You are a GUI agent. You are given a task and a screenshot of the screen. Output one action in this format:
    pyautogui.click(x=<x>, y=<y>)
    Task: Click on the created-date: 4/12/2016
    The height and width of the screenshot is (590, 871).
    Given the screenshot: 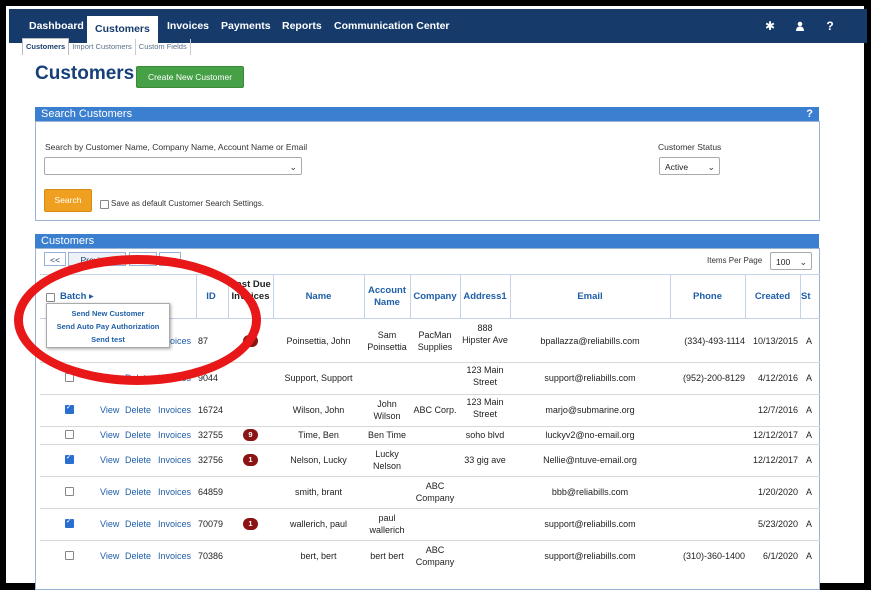 What is the action you would take?
    pyautogui.click(x=777, y=378)
    